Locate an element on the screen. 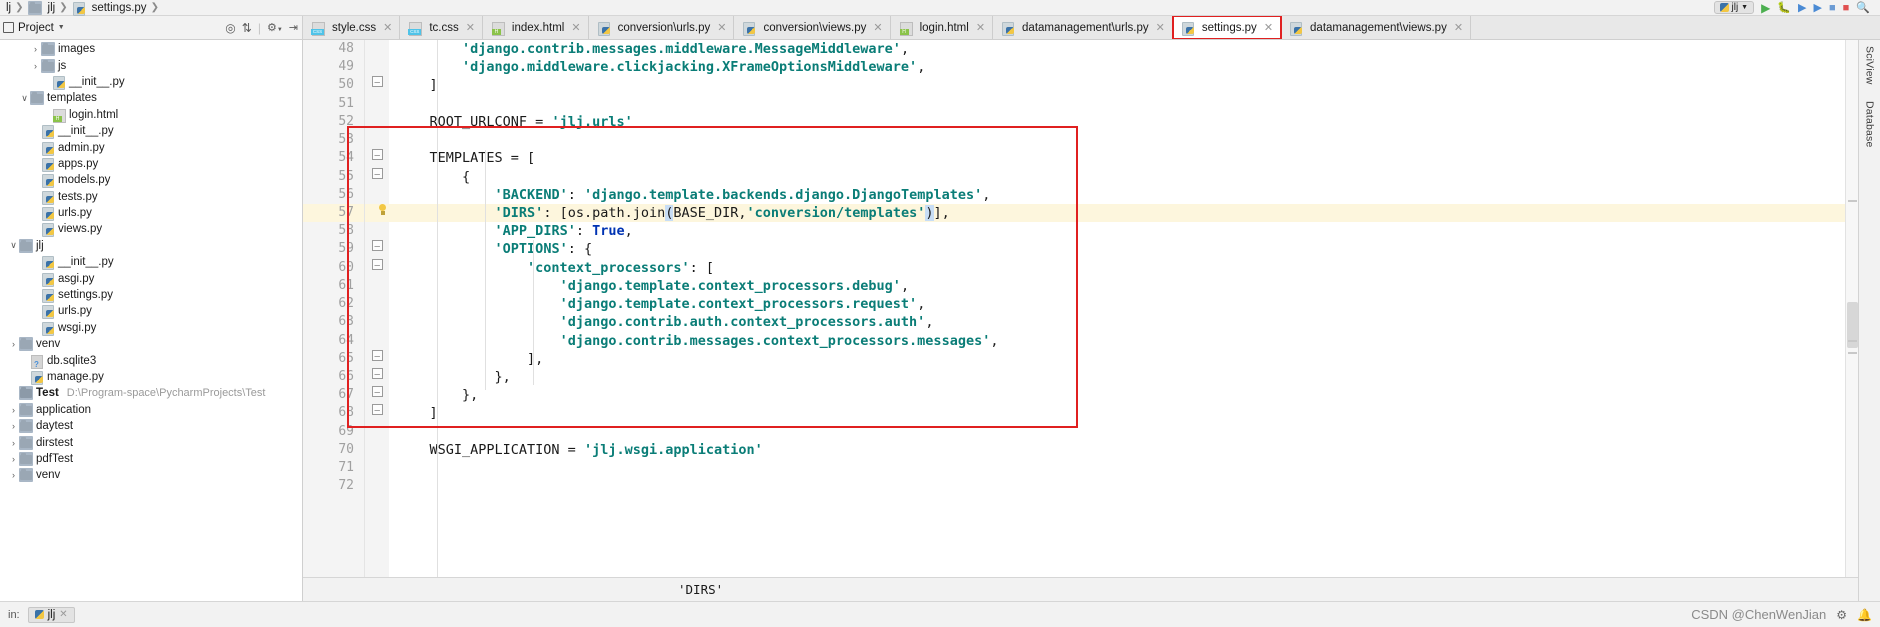 This screenshot has height=627, width=1880. code-line: 'context_processors': [ is located at coordinates (1117, 268).